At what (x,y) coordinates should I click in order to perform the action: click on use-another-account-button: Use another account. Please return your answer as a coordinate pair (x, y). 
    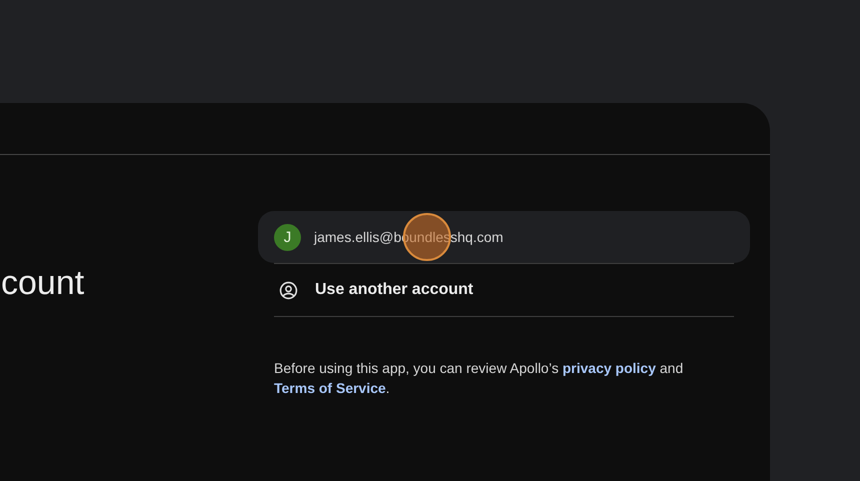
    Looking at the image, I should click on (504, 290).